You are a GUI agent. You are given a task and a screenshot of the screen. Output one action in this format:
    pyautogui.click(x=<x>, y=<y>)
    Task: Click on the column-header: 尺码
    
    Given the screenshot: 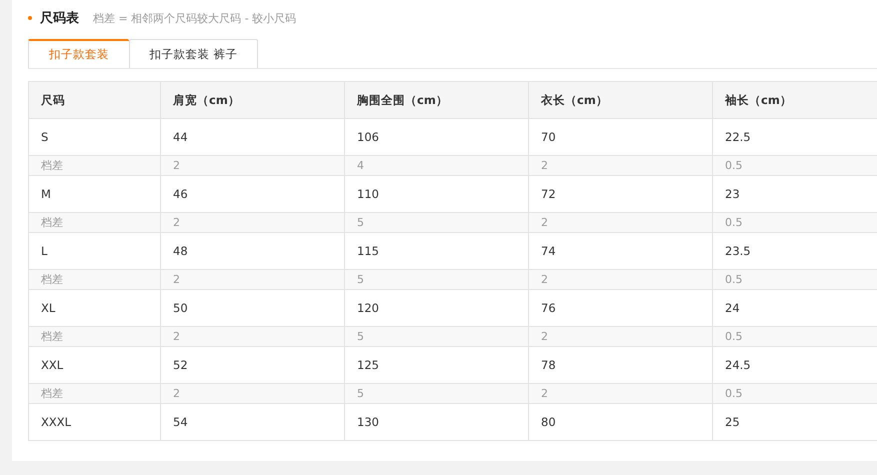 What is the action you would take?
    pyautogui.click(x=94, y=100)
    